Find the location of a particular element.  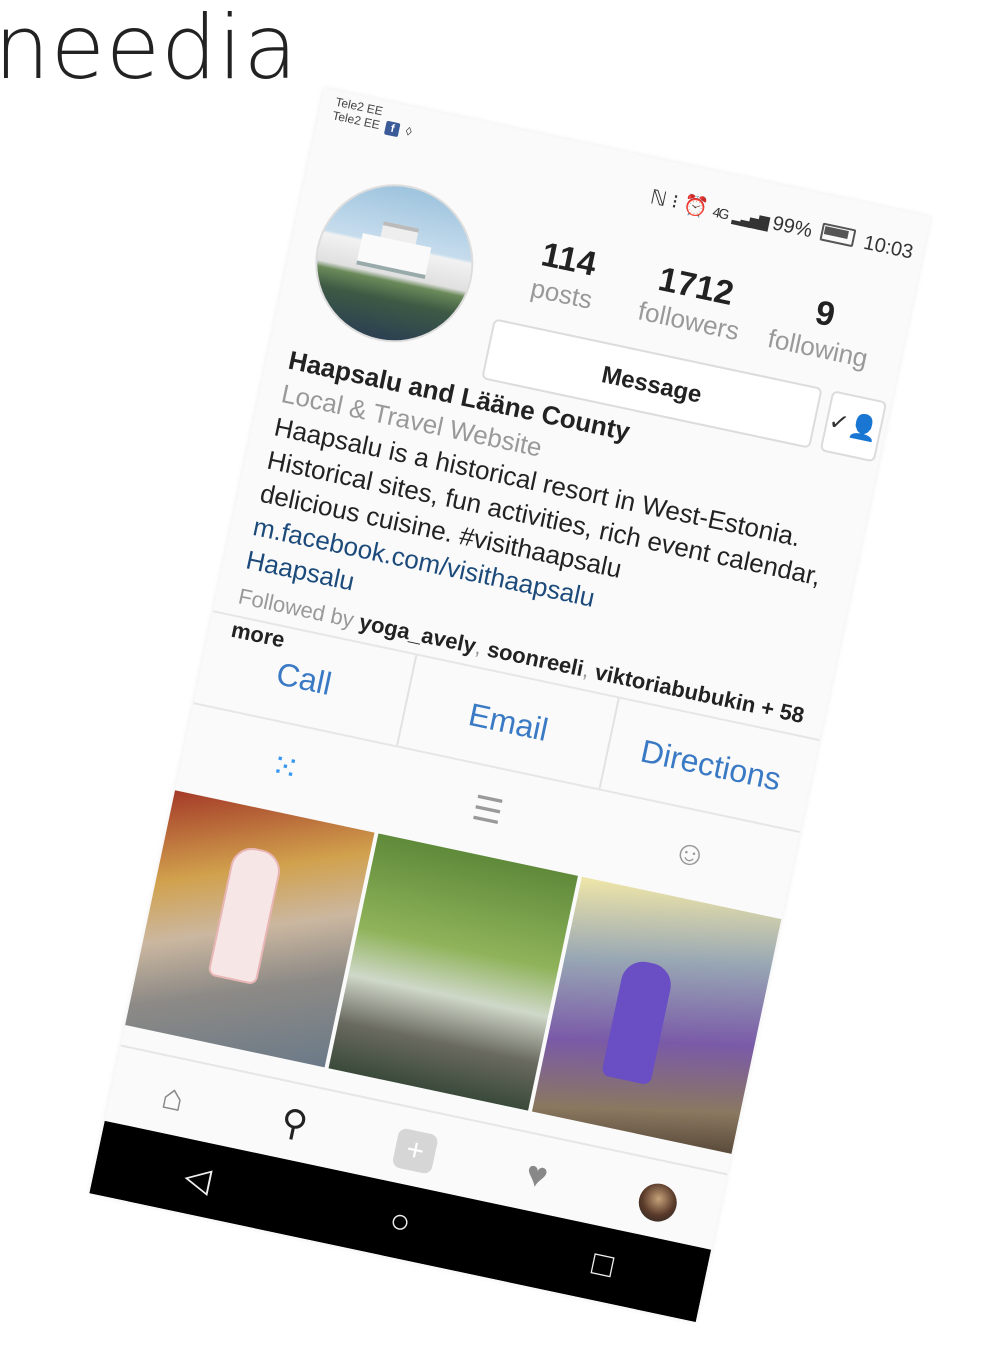

home-icon: ⌂ is located at coordinates (173, 1097).